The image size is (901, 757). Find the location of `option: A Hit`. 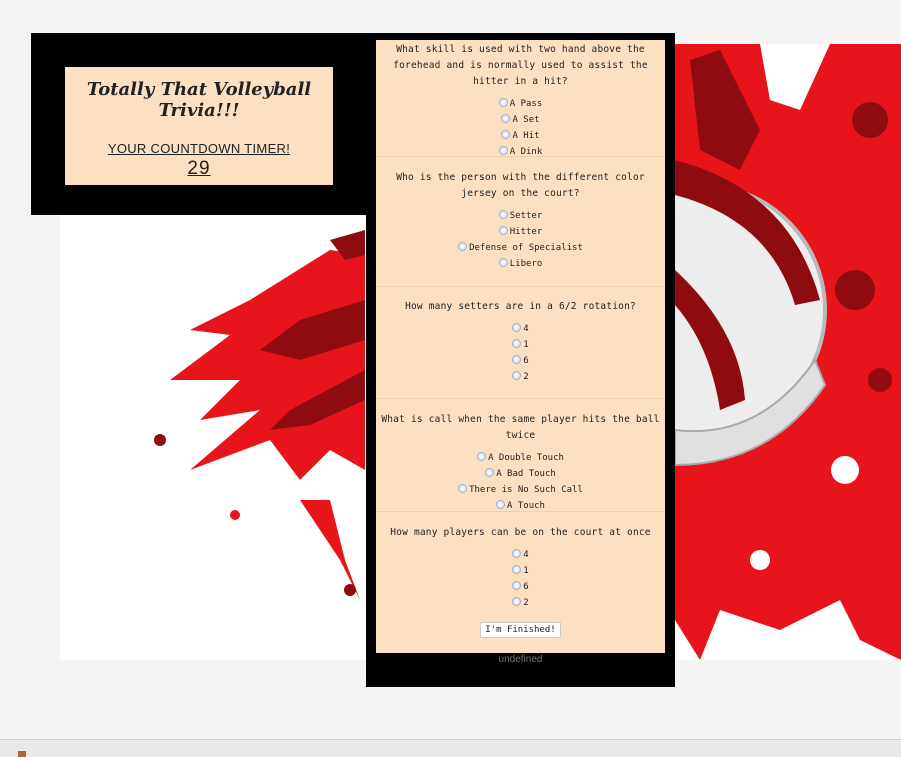

option: A Hit is located at coordinates (520, 136).